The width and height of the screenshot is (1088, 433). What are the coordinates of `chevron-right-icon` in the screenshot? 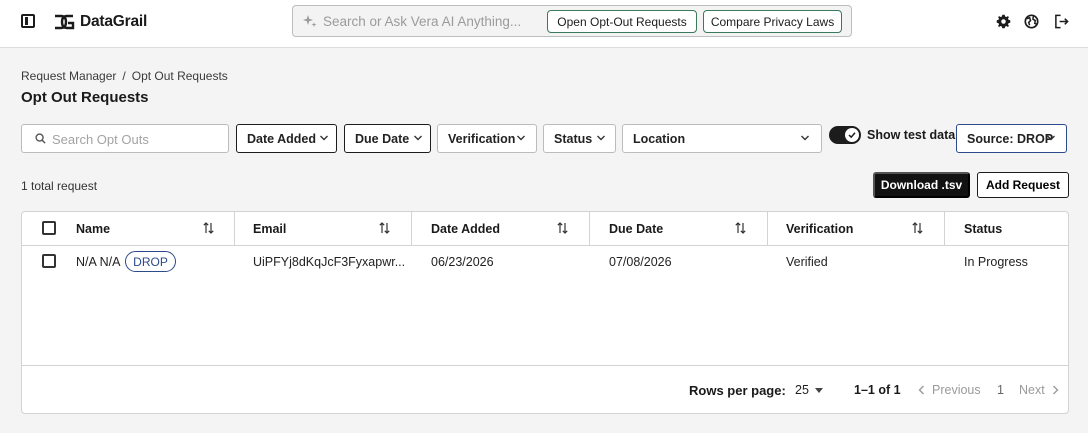 It's located at (1055, 390).